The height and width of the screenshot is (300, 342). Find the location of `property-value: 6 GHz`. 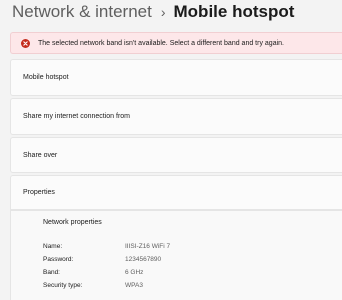

property-value: 6 GHz is located at coordinates (134, 272).